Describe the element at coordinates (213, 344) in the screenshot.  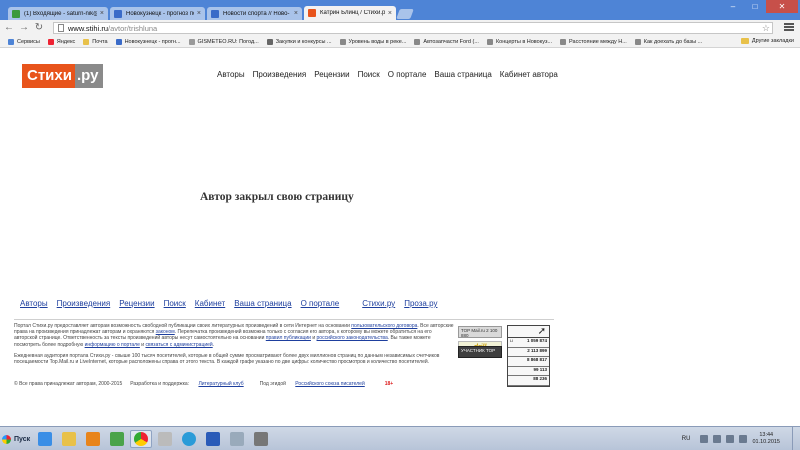
I see `legal-text: .` at that location.